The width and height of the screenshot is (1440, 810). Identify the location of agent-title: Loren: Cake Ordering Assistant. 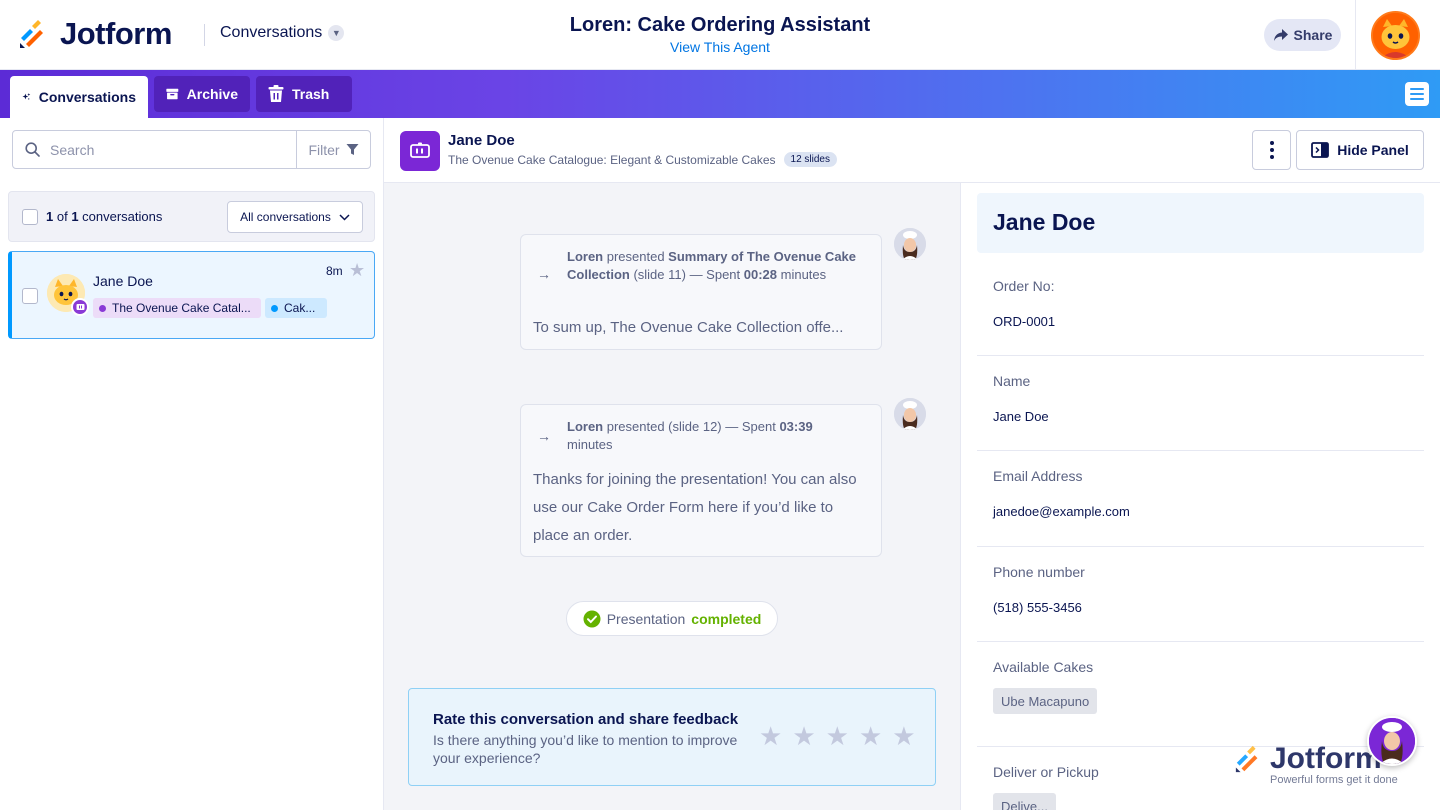
(720, 25).